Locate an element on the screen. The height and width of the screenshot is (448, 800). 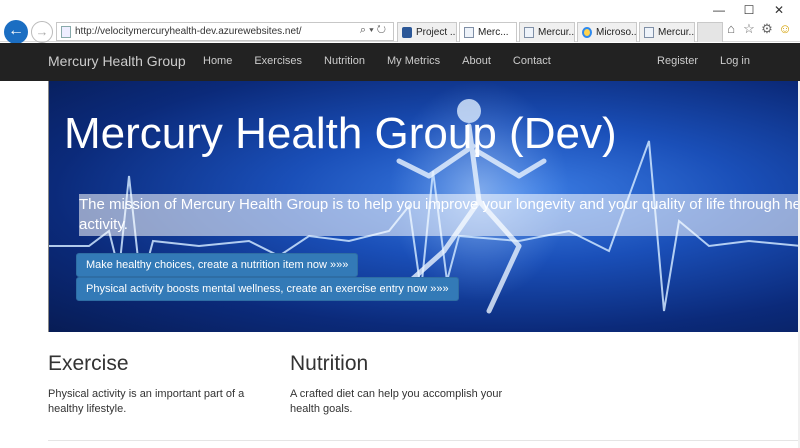
back-button: ← is located at coordinates (16, 32).